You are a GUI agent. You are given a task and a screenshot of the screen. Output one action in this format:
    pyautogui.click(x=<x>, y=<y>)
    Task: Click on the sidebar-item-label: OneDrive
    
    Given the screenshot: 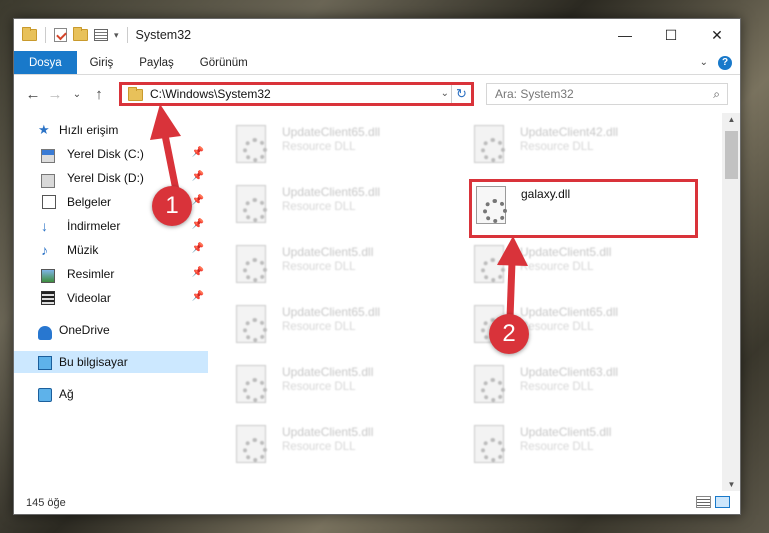 What is the action you would take?
    pyautogui.click(x=84, y=330)
    